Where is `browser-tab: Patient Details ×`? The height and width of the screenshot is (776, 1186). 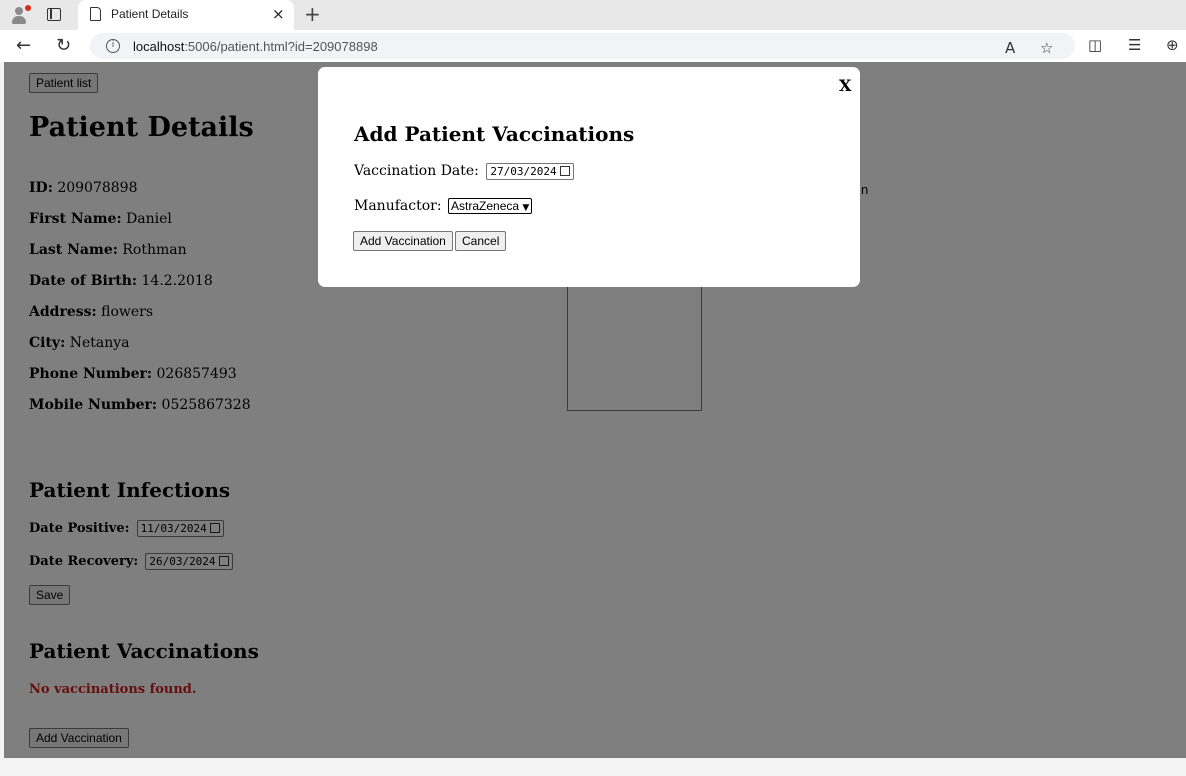
browser-tab: Patient Details × is located at coordinates (186, 15).